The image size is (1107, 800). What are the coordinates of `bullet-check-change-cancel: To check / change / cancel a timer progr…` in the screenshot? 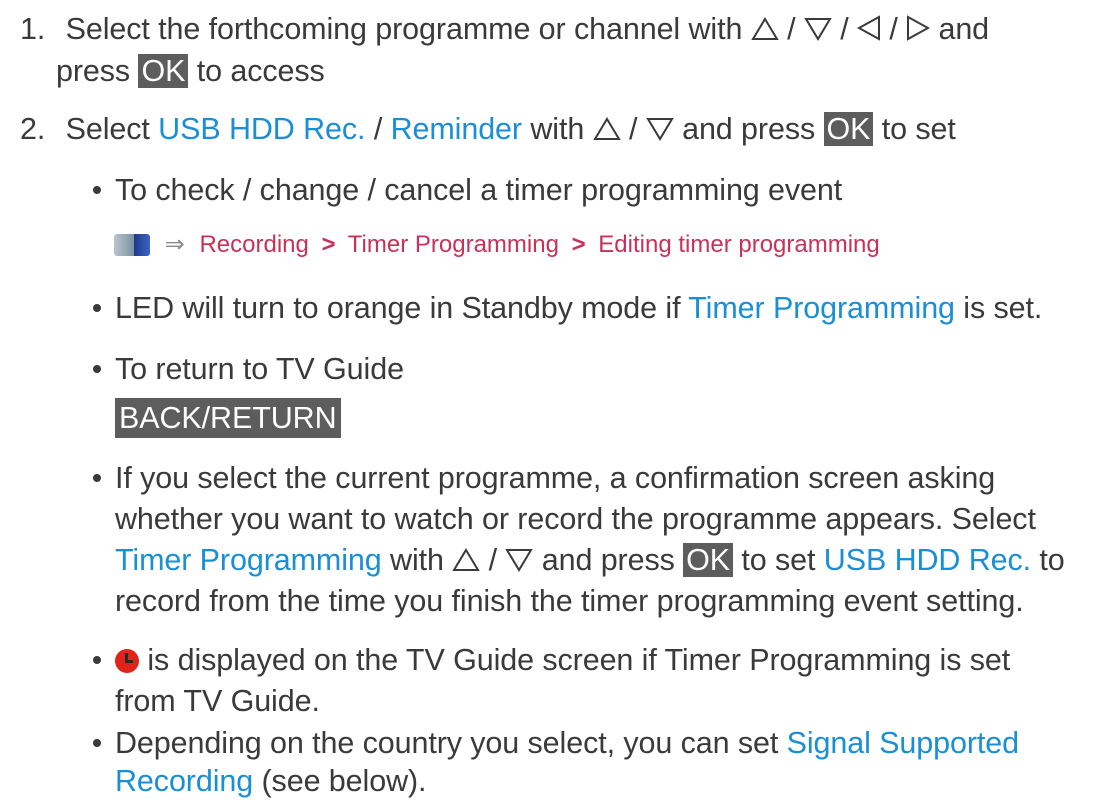 It's located at (479, 190).